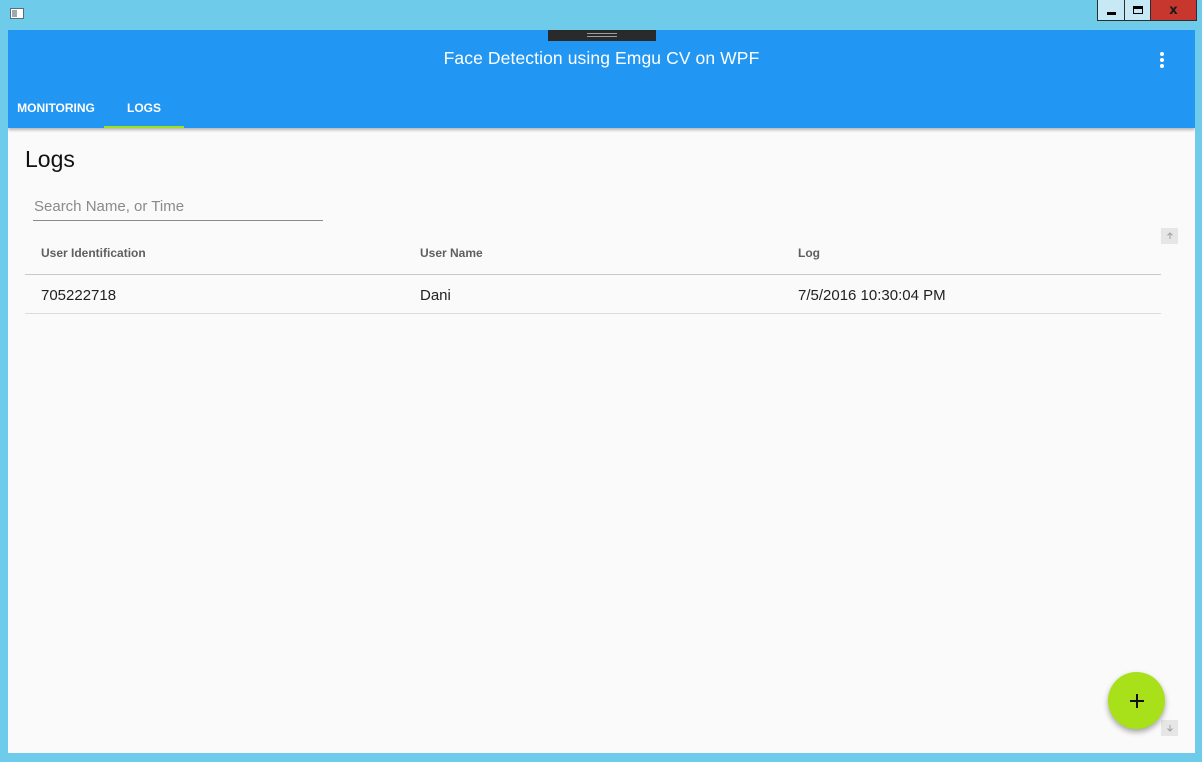  I want to click on arrow-up-icon, so click(1169, 235).